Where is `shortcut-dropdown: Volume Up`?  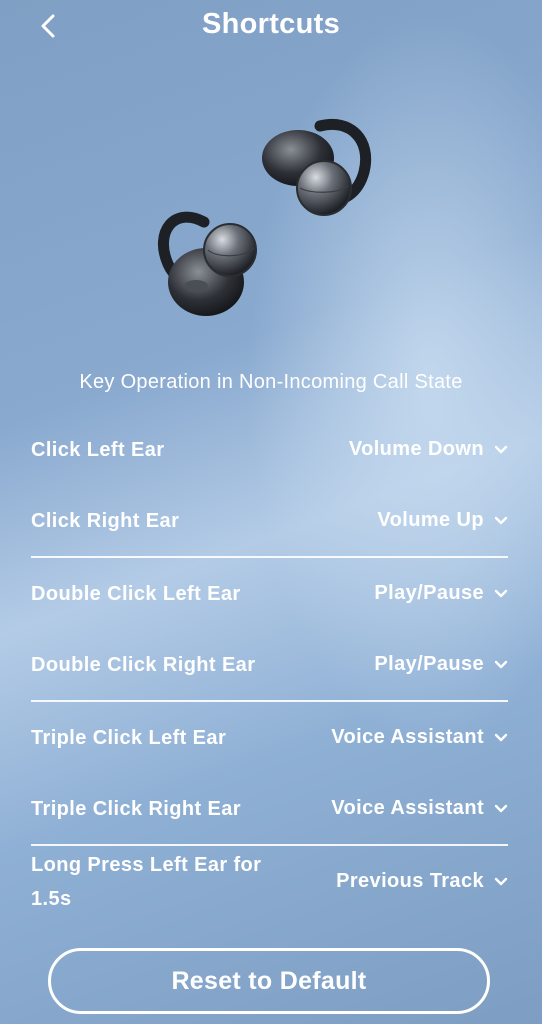 shortcut-dropdown: Volume Up is located at coordinates (442, 520).